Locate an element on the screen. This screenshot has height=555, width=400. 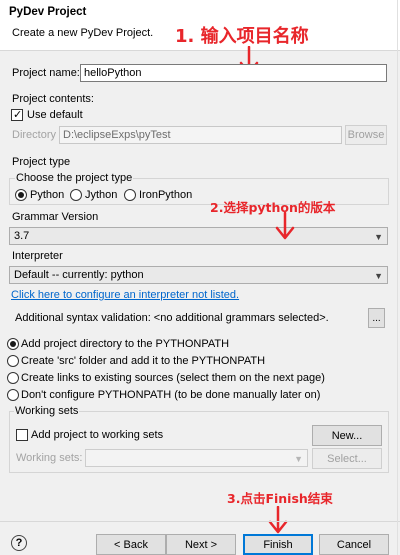
radio-create-links is located at coordinates (13, 378).